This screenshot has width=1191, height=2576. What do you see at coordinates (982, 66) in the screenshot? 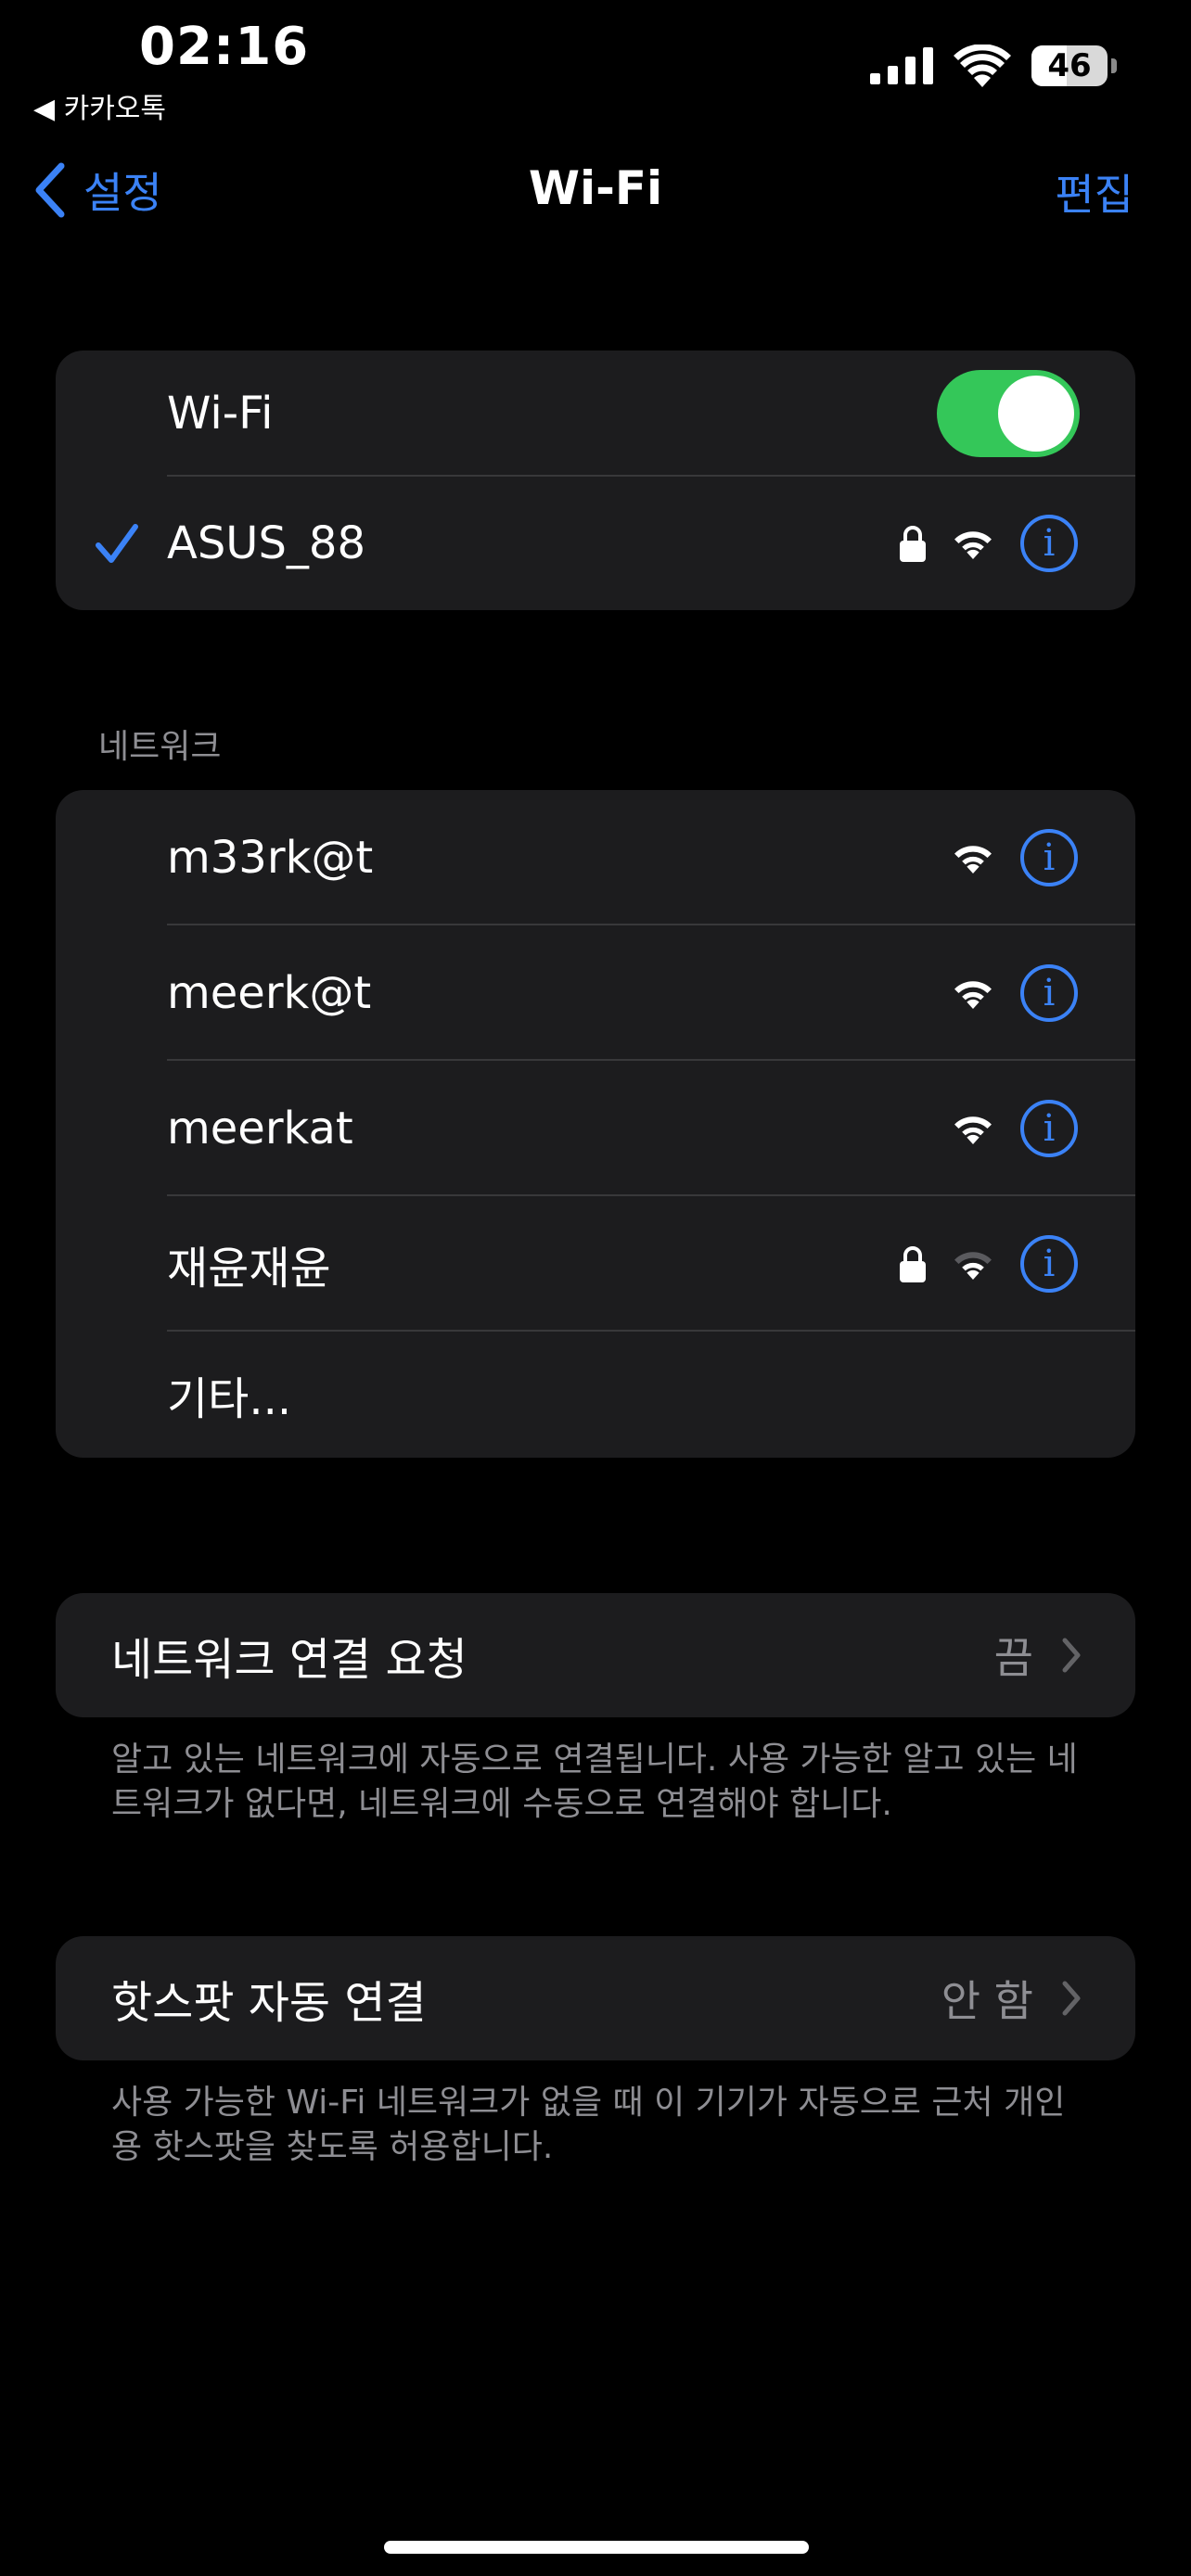
I see `wifi-icon` at bounding box center [982, 66].